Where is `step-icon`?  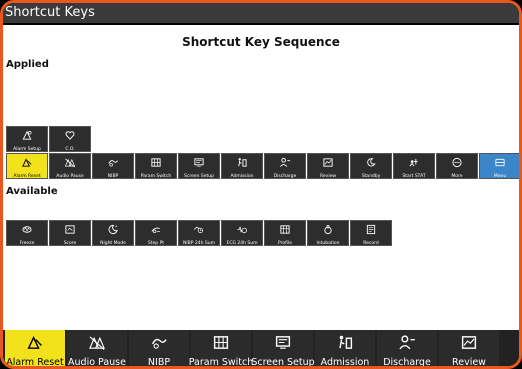 step-icon is located at coordinates (156, 229).